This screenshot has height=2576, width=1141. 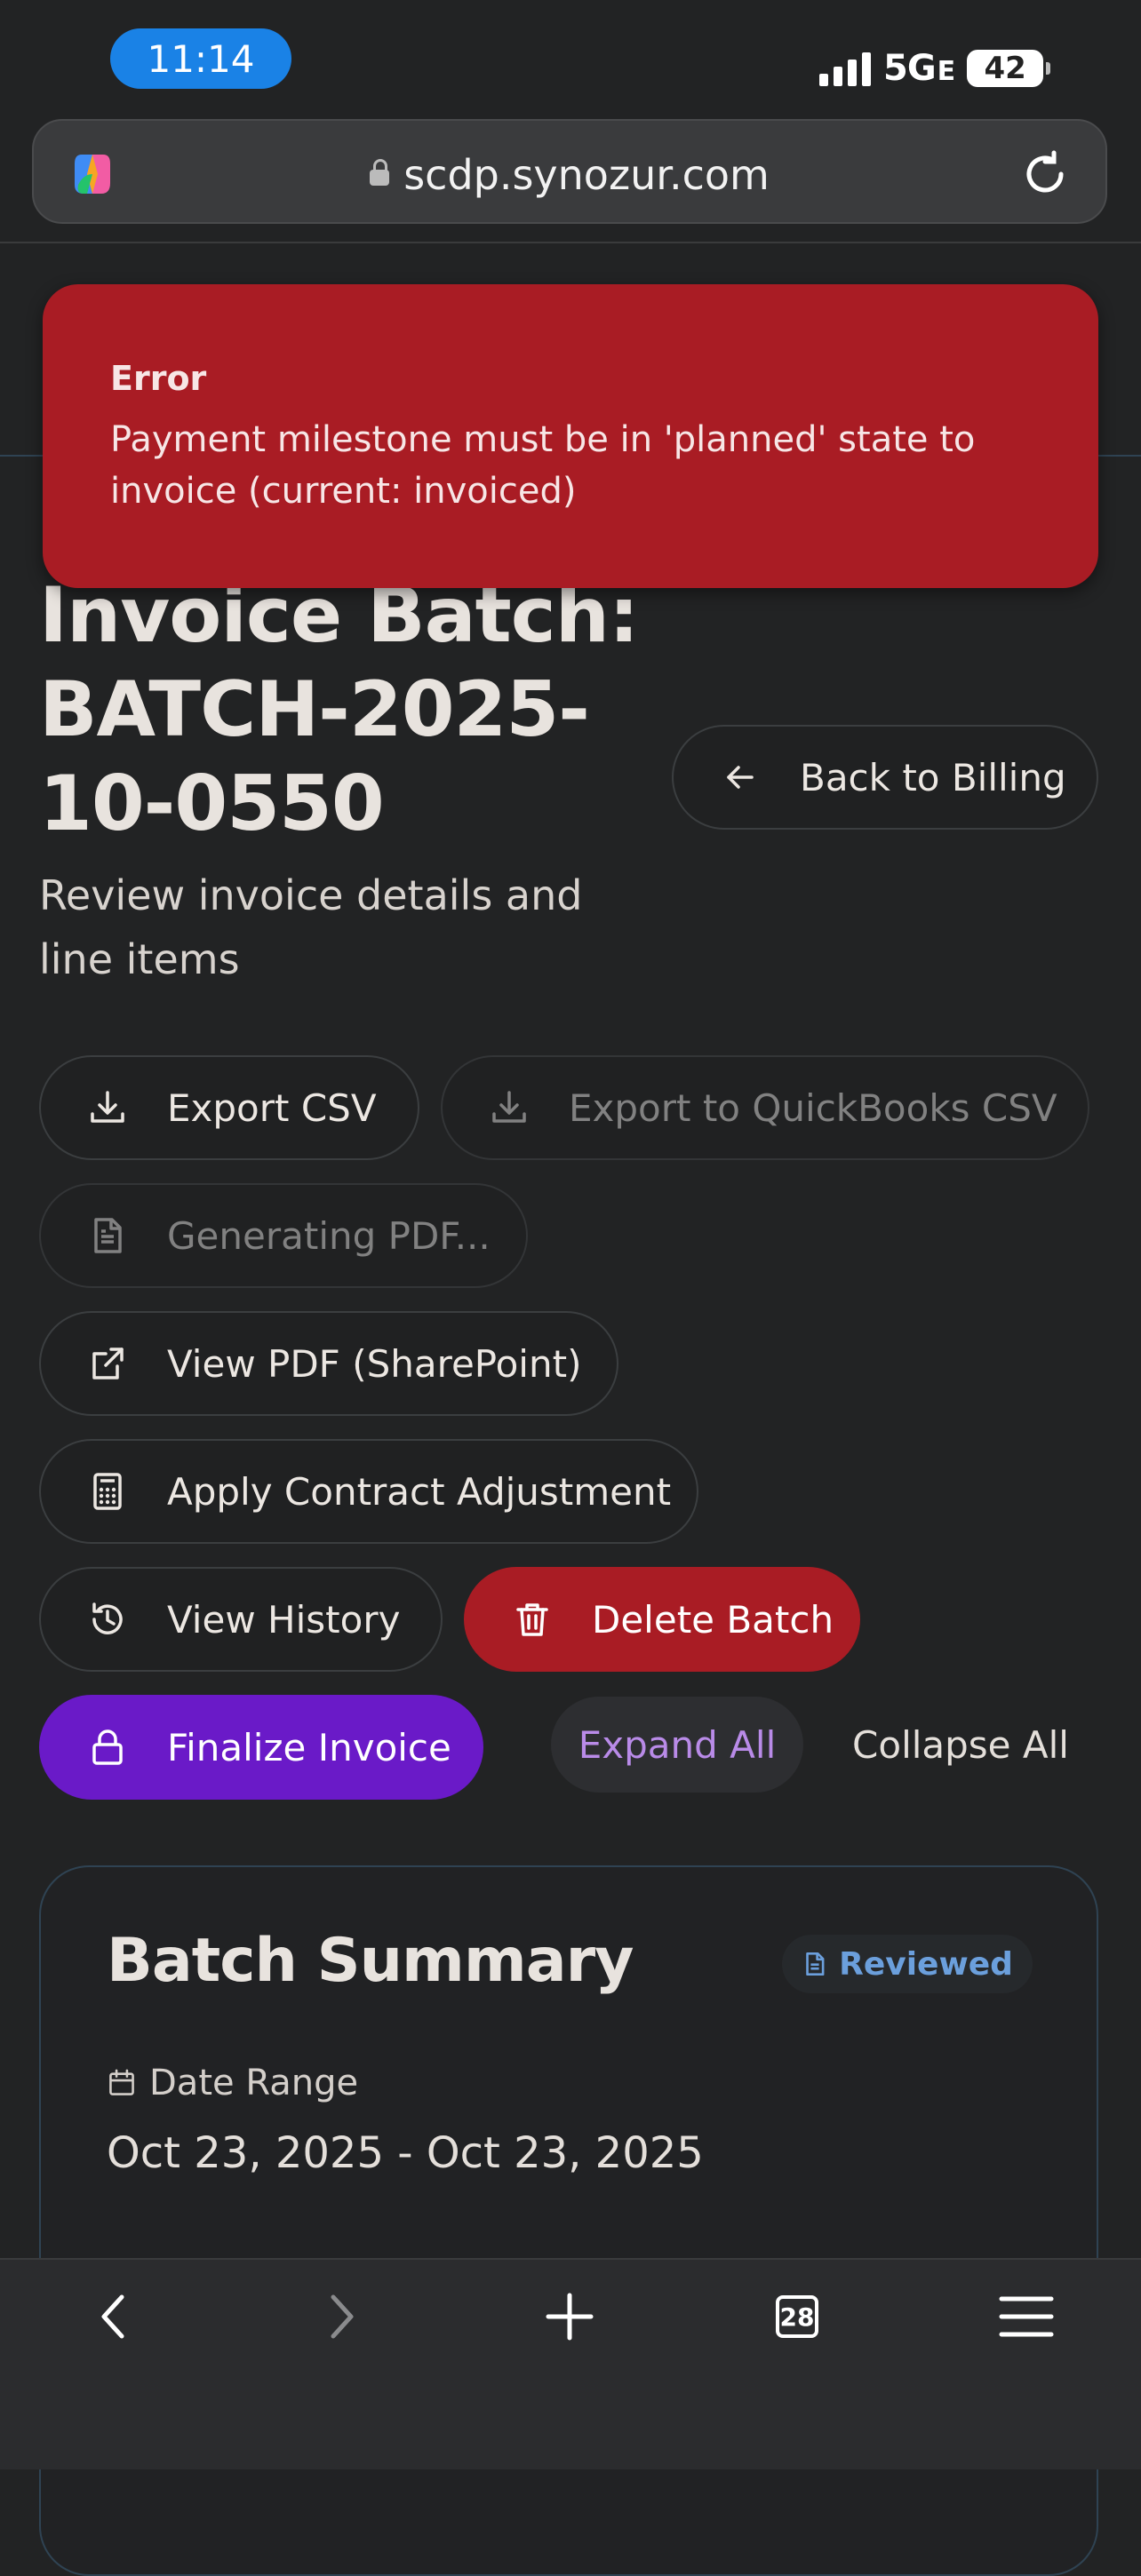 What do you see at coordinates (272, 1107) in the screenshot?
I see `export-csv-label: Export CSV` at bounding box center [272, 1107].